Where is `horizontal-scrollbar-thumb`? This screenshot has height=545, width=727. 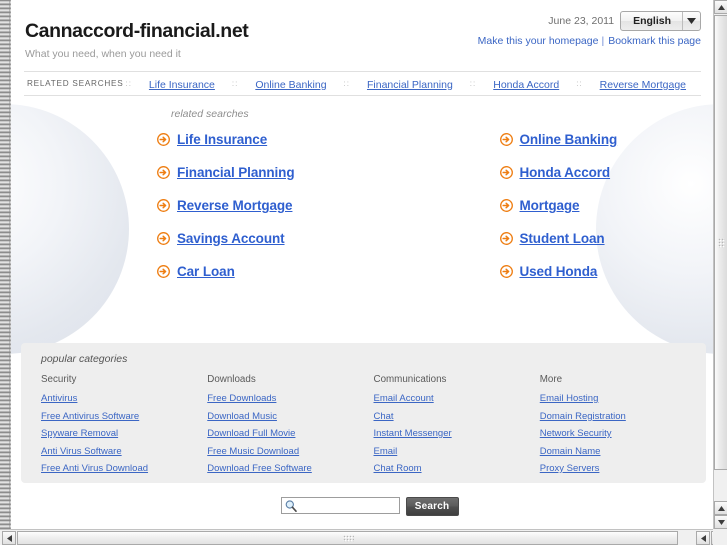 horizontal-scrollbar-thumb is located at coordinates (347, 538).